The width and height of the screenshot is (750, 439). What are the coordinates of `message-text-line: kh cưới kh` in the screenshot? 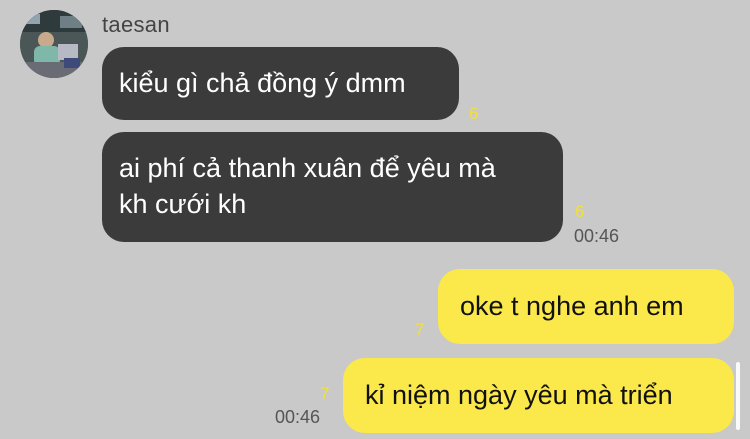 It's located at (183, 204).